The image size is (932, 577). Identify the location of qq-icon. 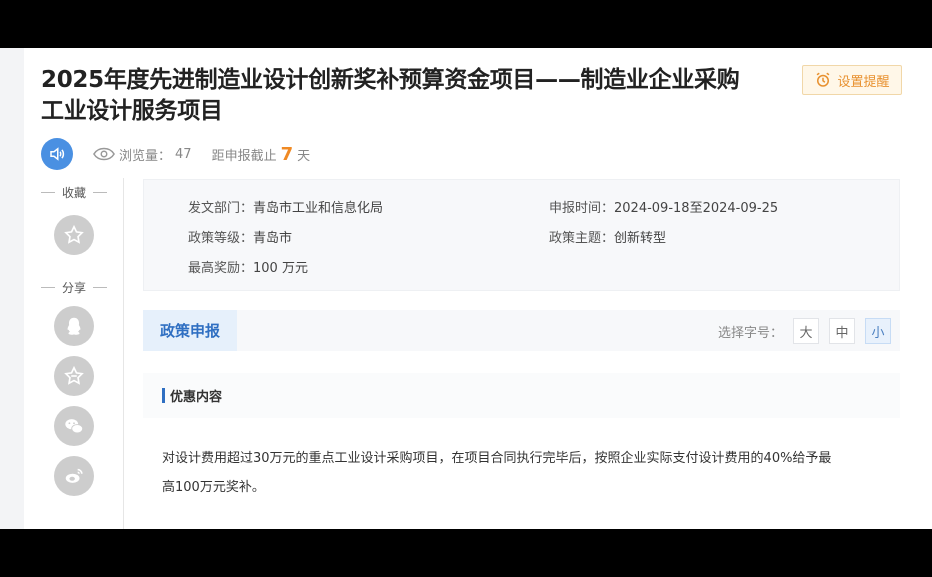
(74, 326).